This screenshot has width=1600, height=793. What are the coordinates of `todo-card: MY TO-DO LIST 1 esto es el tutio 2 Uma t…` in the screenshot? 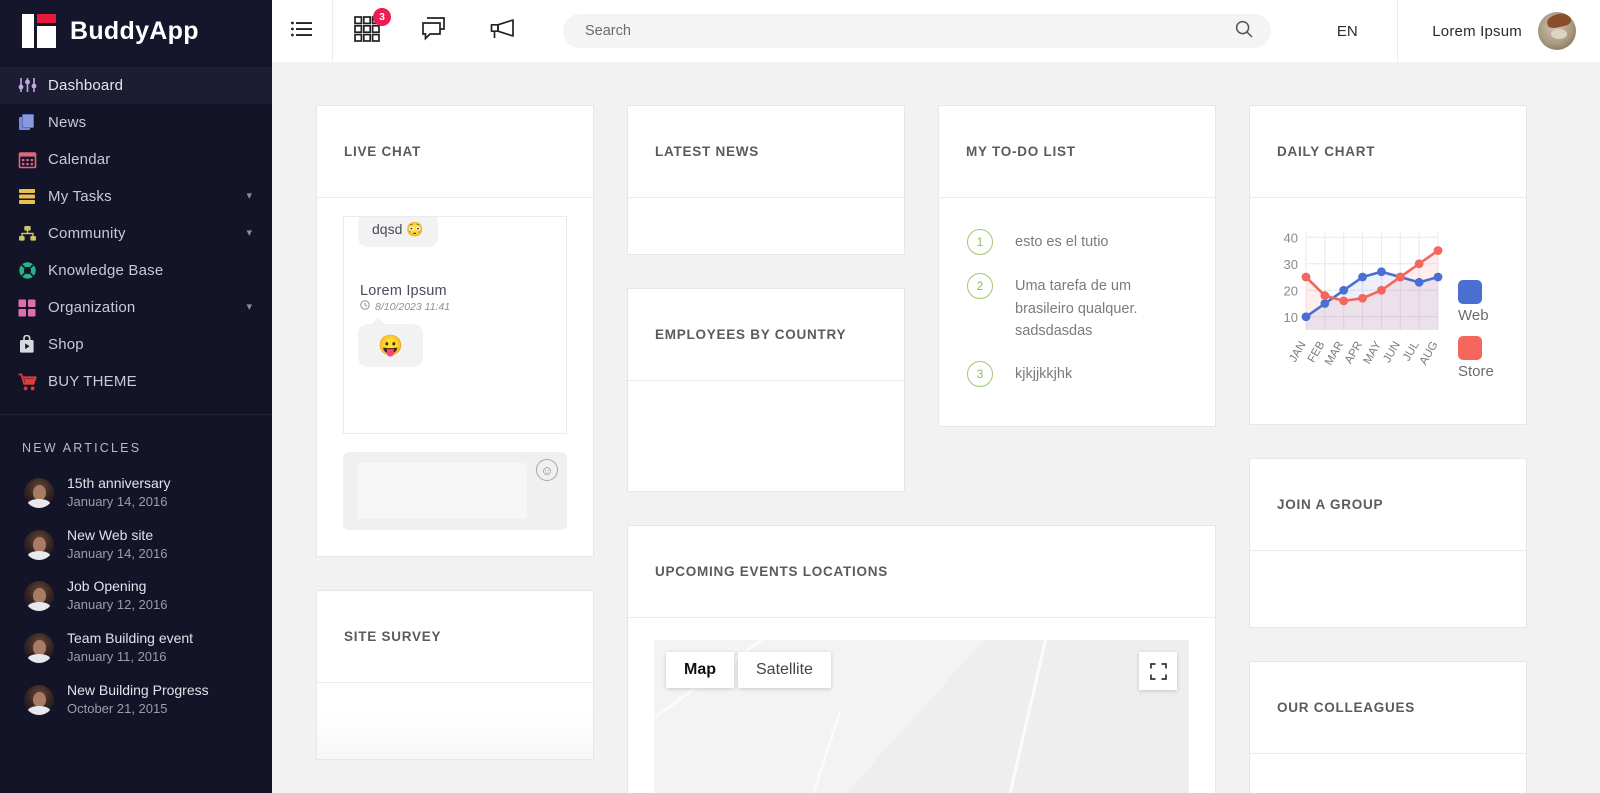 It's located at (1077, 266).